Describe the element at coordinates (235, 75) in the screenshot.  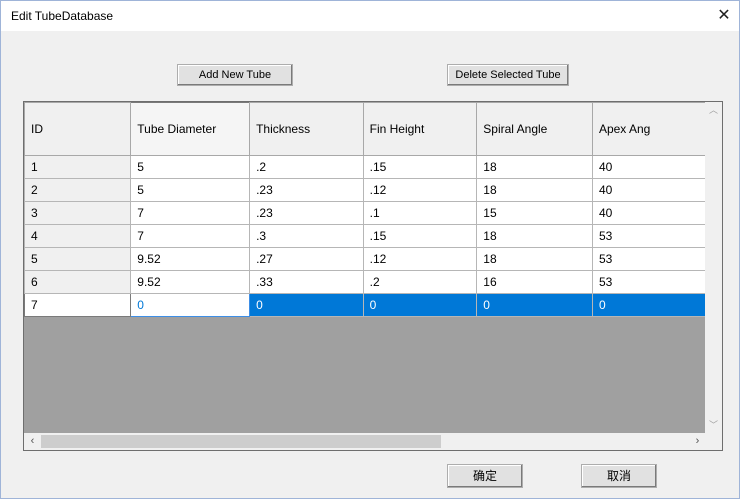
I see `add-new-tube-button: Add New Tube` at that location.